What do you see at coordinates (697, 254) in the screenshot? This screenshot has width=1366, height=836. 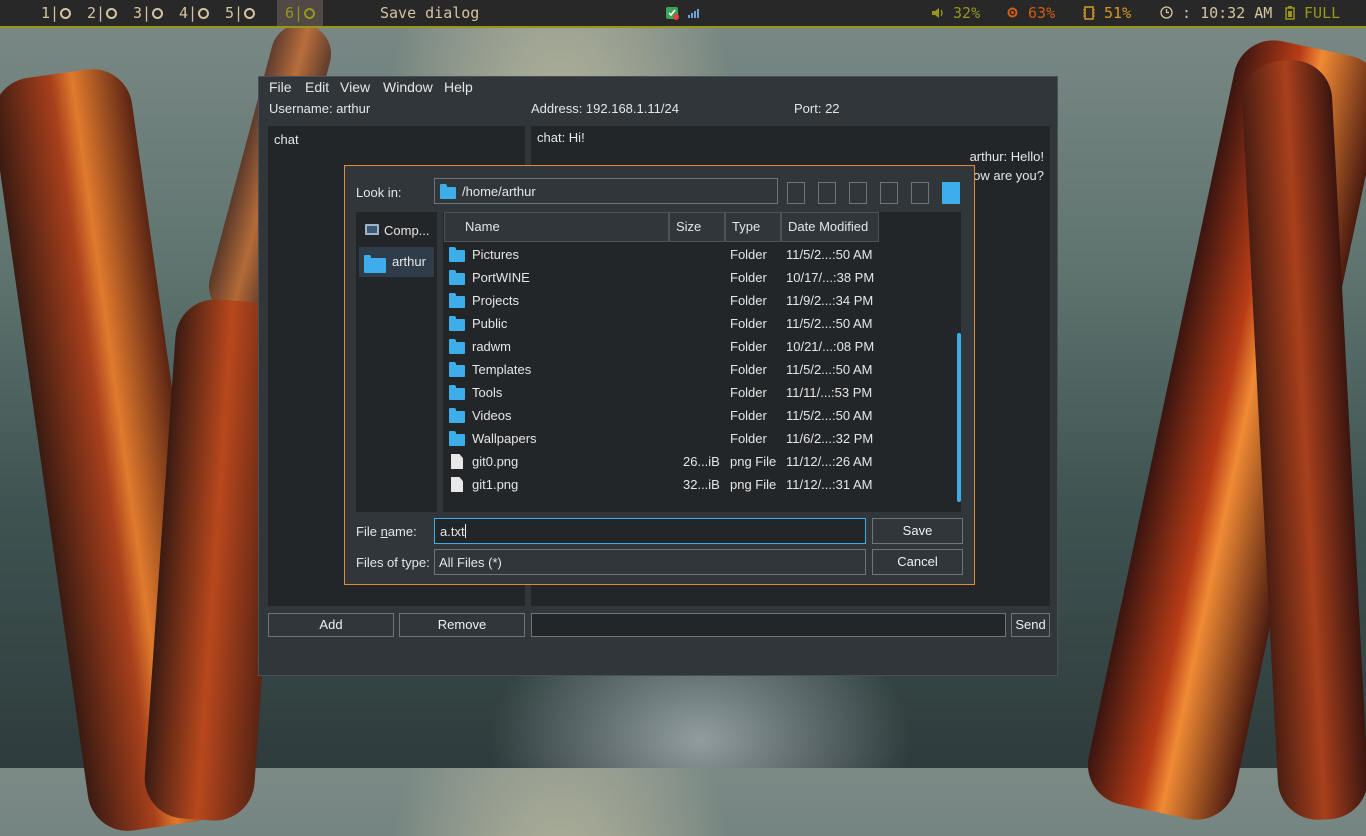 I see `file-row: Pictures Folder 11/5/2...:50 AM` at bounding box center [697, 254].